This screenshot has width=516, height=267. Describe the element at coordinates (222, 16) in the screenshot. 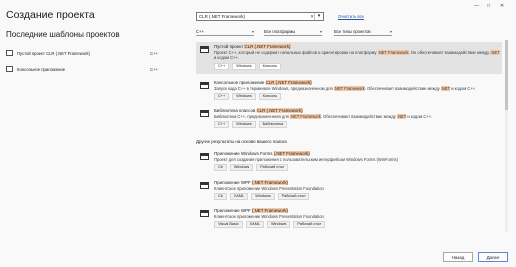

I see `search-value: CLR (.NET Framework)` at that location.